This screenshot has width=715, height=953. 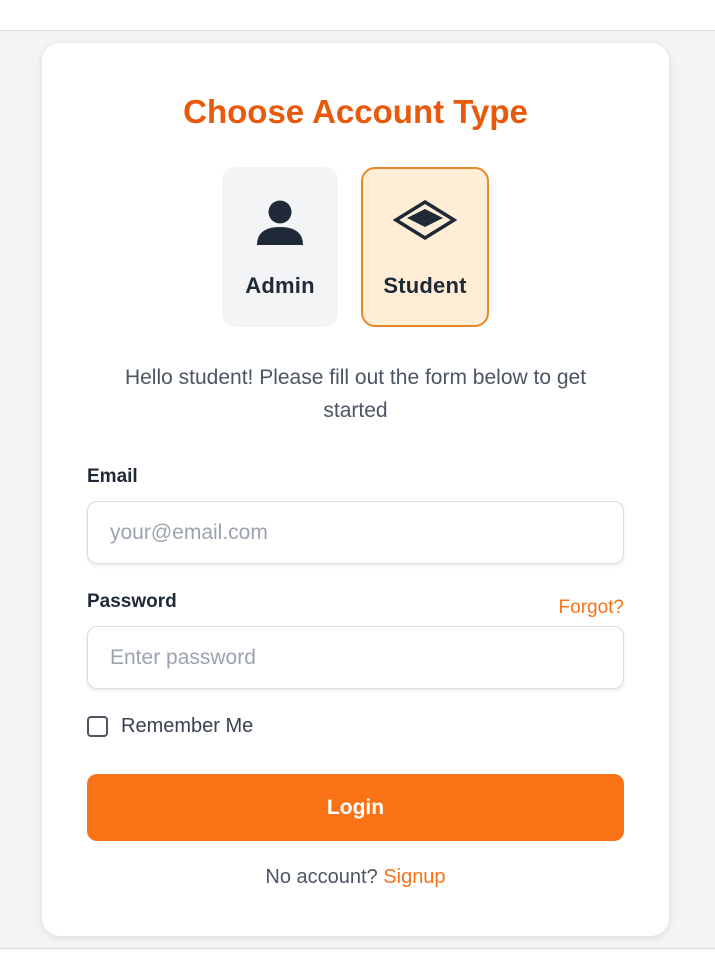 What do you see at coordinates (591, 608) in the screenshot?
I see `forgot-password-link: Forgot?` at bounding box center [591, 608].